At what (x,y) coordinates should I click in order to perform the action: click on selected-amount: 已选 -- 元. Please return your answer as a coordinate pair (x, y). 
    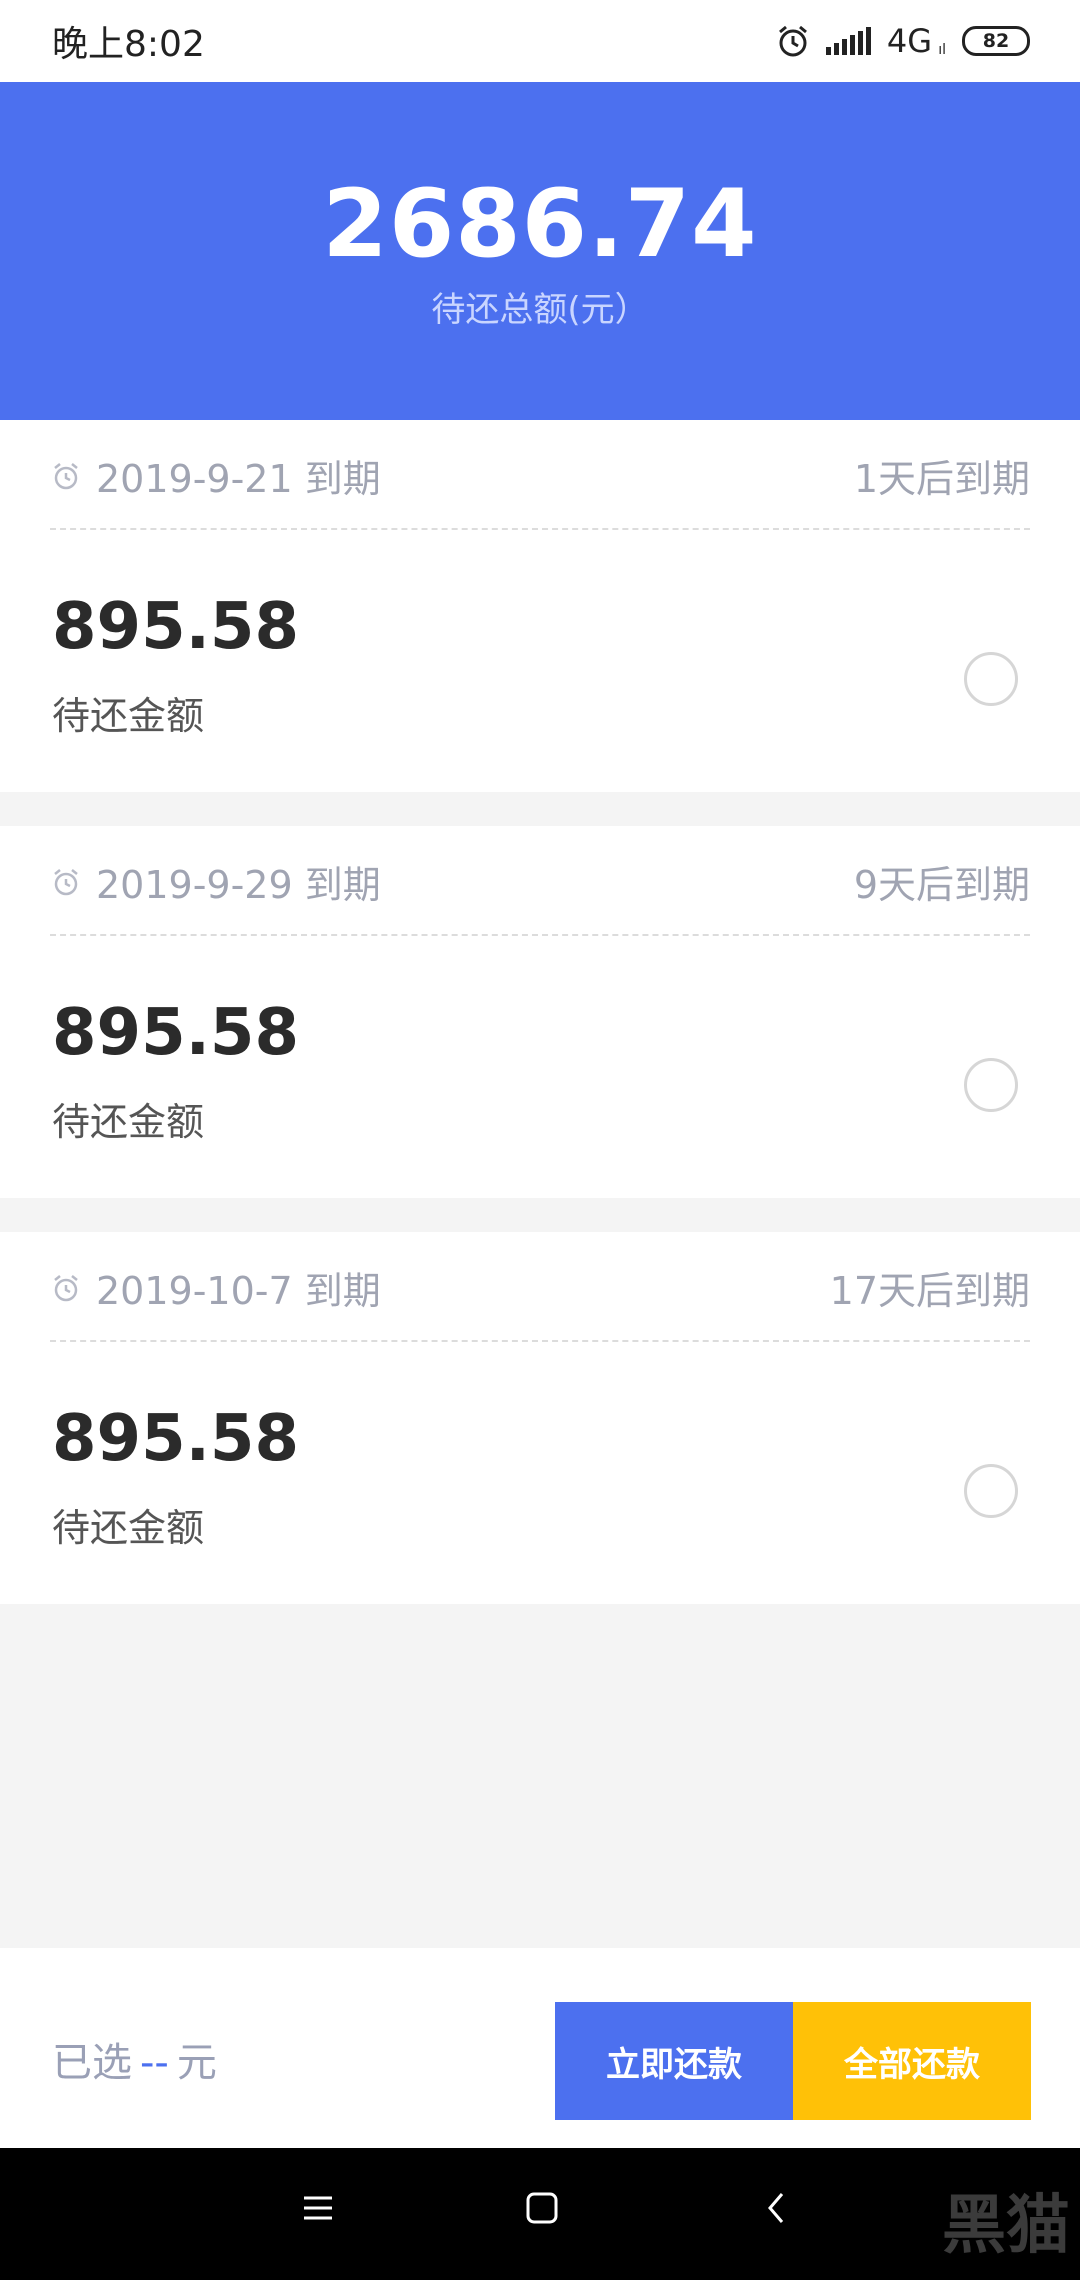
    Looking at the image, I should click on (134, 2059).